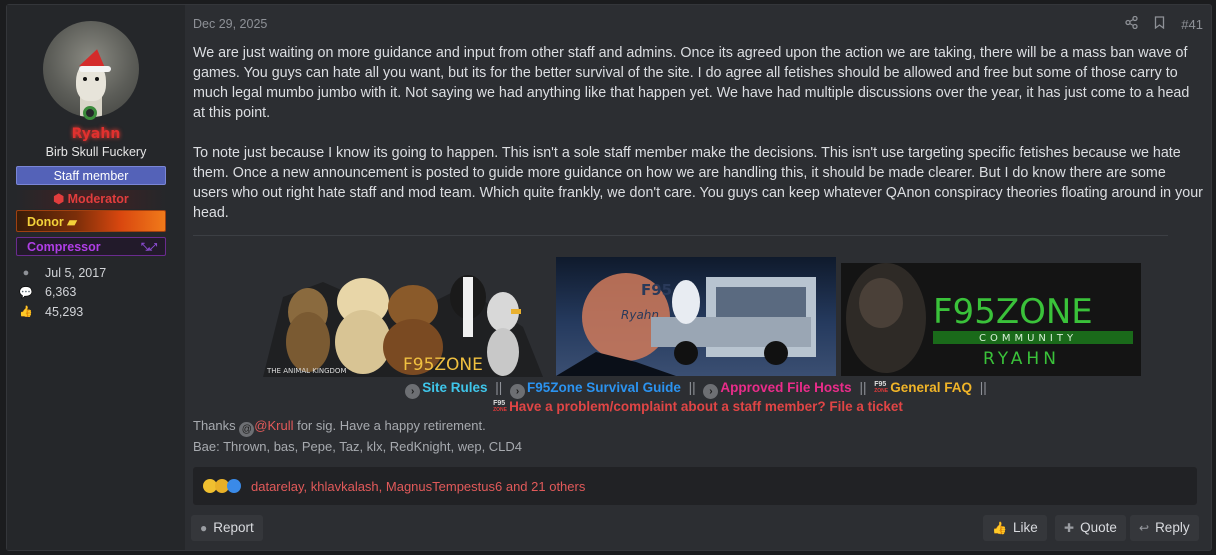 The height and width of the screenshot is (555, 1216). What do you see at coordinates (1144, 528) in the screenshot?
I see `reply-icon: ↩` at bounding box center [1144, 528].